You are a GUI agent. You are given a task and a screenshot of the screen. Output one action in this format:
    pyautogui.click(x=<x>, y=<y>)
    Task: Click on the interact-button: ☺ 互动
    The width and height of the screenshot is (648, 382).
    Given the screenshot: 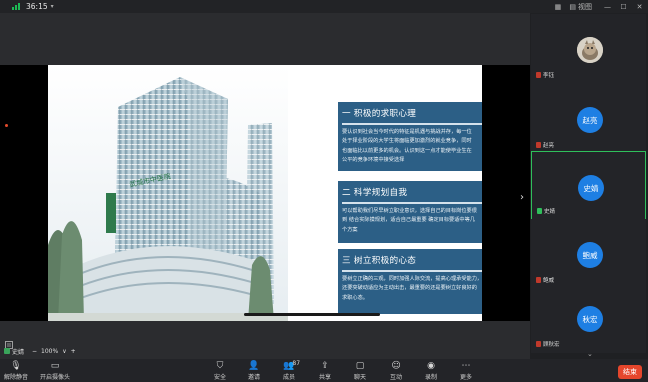 What is the action you would take?
    pyautogui.click(x=396, y=370)
    